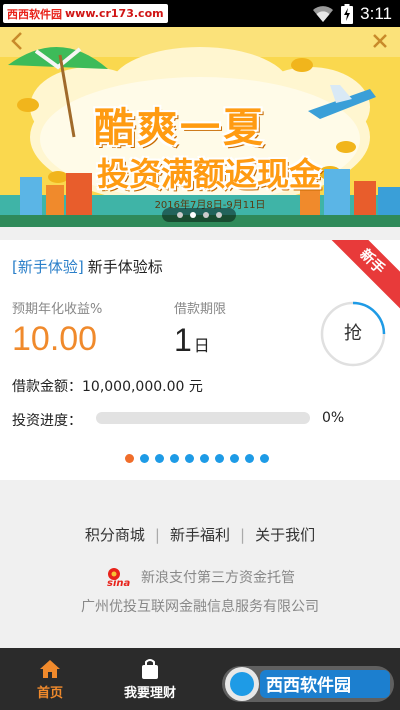  I want to click on nav-invest-label: 我要理财, so click(149, 693).